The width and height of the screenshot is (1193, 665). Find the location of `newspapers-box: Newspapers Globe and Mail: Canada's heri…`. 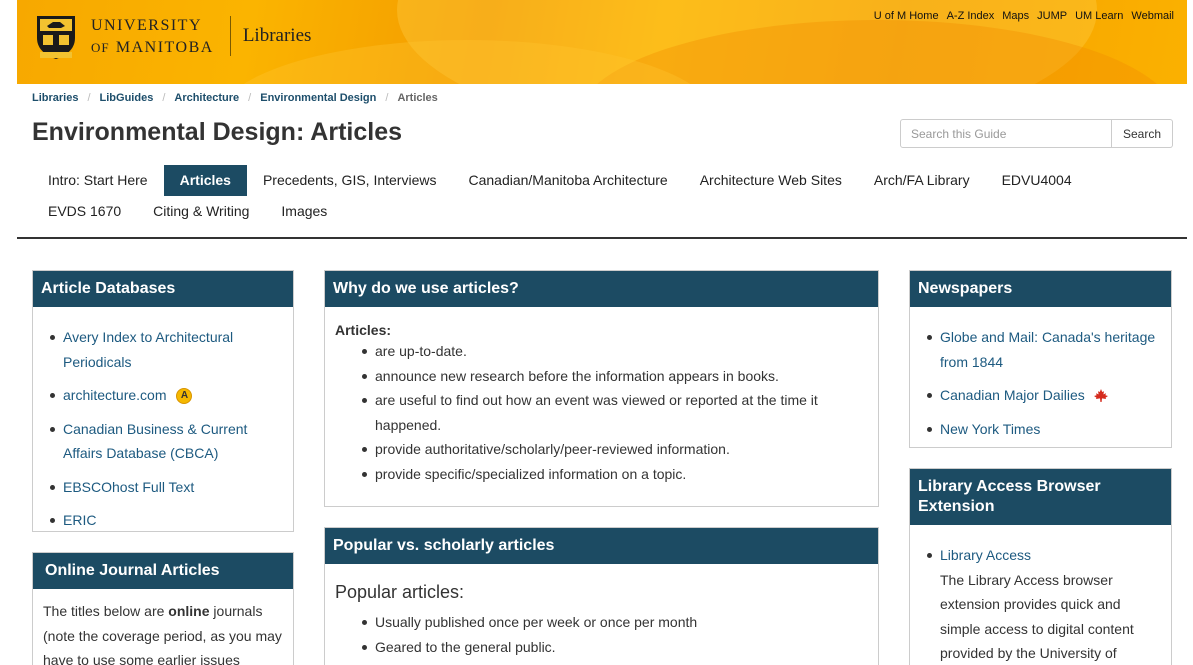

newspapers-box: Newspapers Globe and Mail: Canada's heri… is located at coordinates (1040, 359).